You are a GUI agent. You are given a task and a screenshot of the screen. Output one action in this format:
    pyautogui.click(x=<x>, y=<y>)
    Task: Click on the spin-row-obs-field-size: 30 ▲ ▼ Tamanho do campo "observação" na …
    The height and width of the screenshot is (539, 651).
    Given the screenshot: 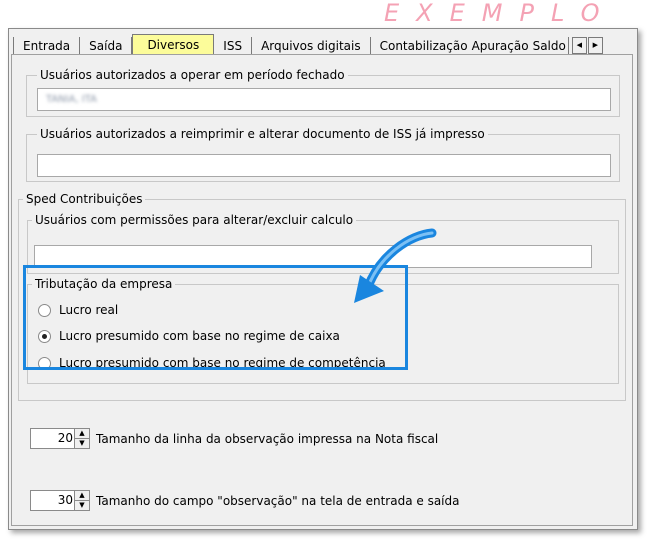 What is the action you would take?
    pyautogui.click(x=244, y=500)
    